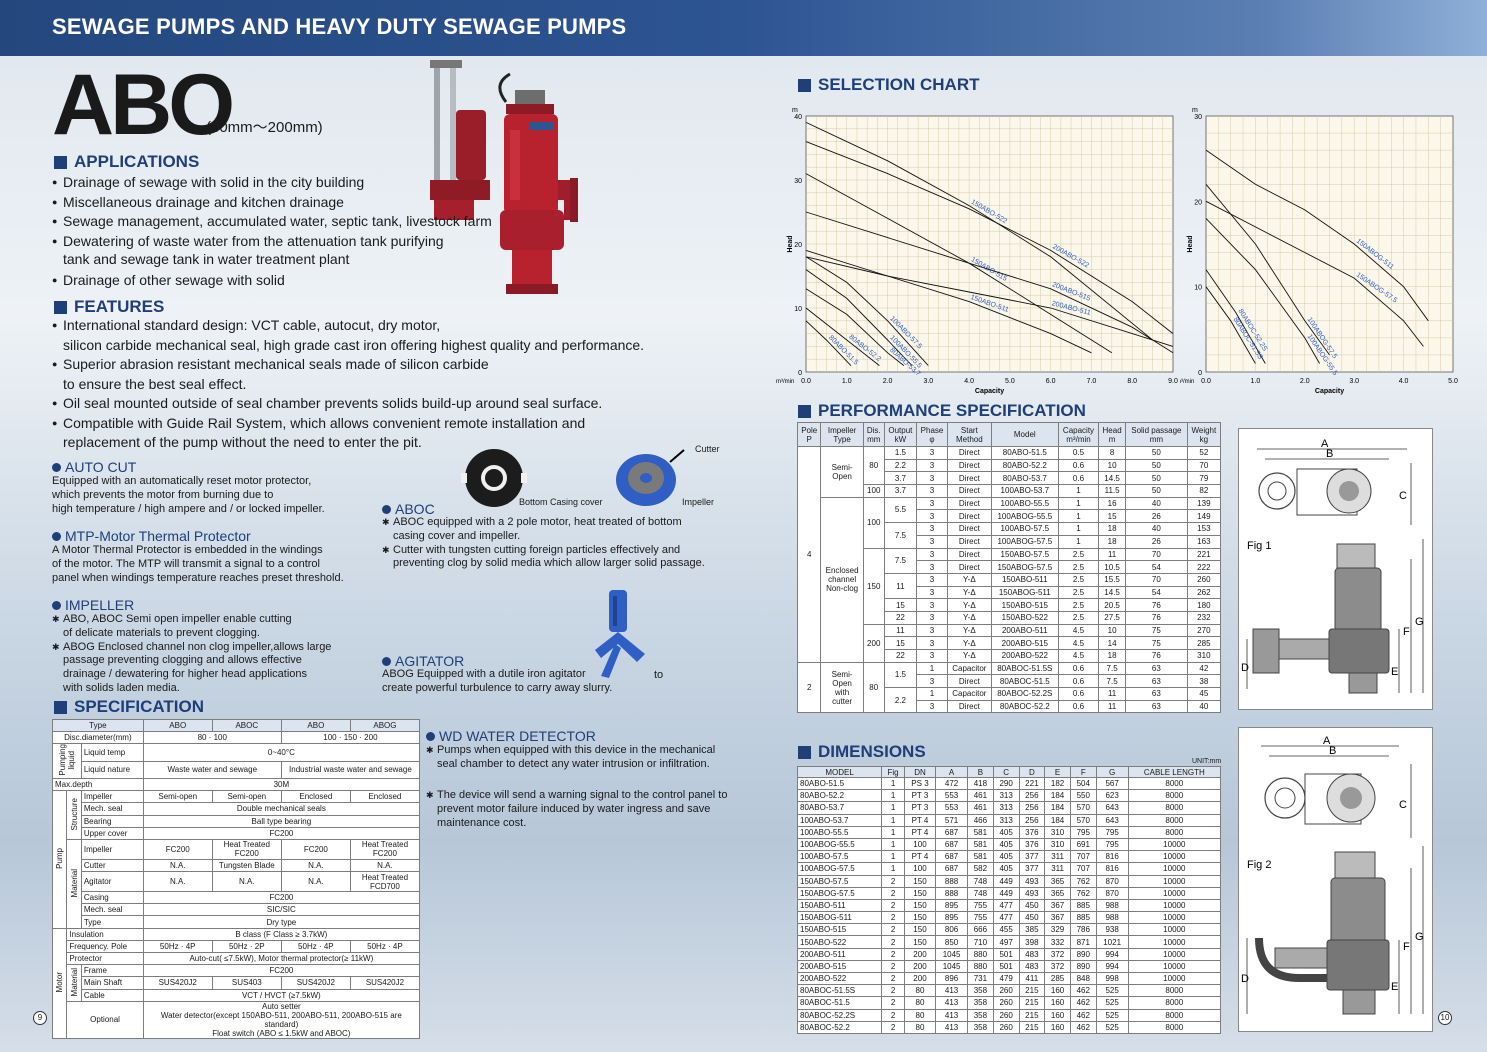  Describe the element at coordinates (839, 918) in the screenshot. I see `dim-cell: 150ABOG-511` at that location.